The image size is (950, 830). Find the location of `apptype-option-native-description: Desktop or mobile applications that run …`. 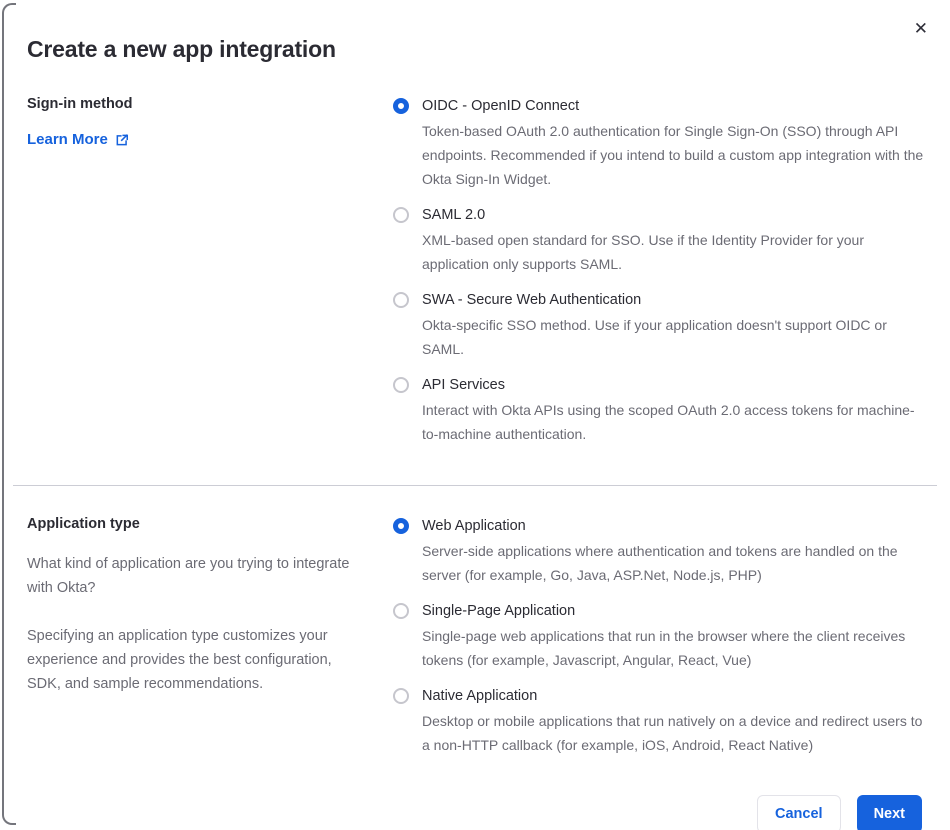

apptype-option-native-description: Desktop or mobile applications that run … is located at coordinates (672, 733).